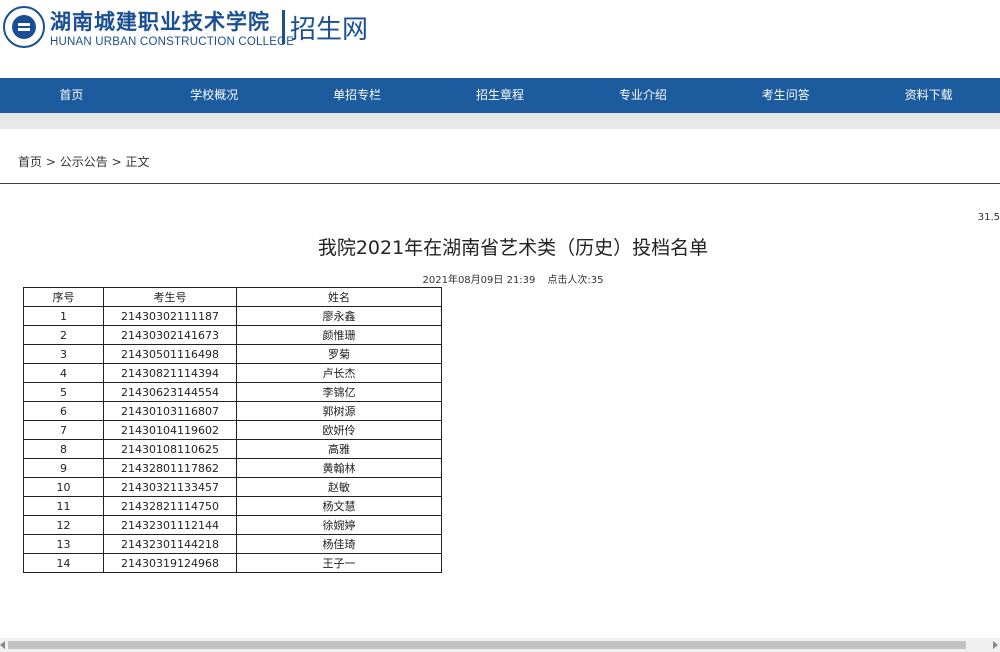  What do you see at coordinates (329, 27) in the screenshot?
I see `site-name: 招生网` at bounding box center [329, 27].